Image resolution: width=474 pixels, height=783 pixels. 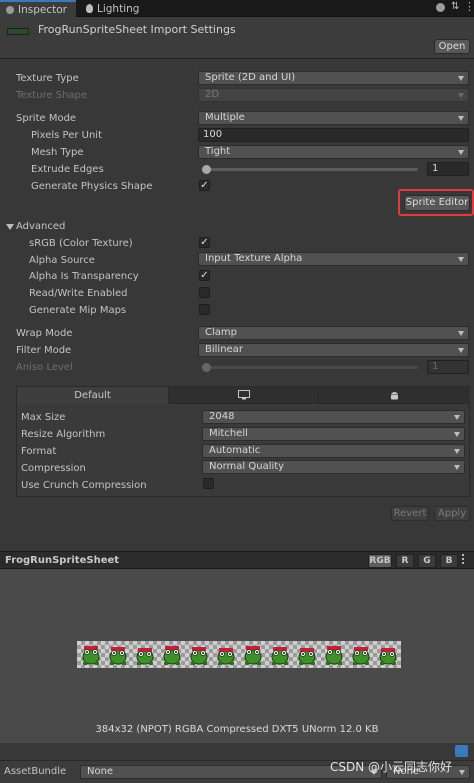 I want to click on texture-thumbnail-icon, so click(x=18, y=31).